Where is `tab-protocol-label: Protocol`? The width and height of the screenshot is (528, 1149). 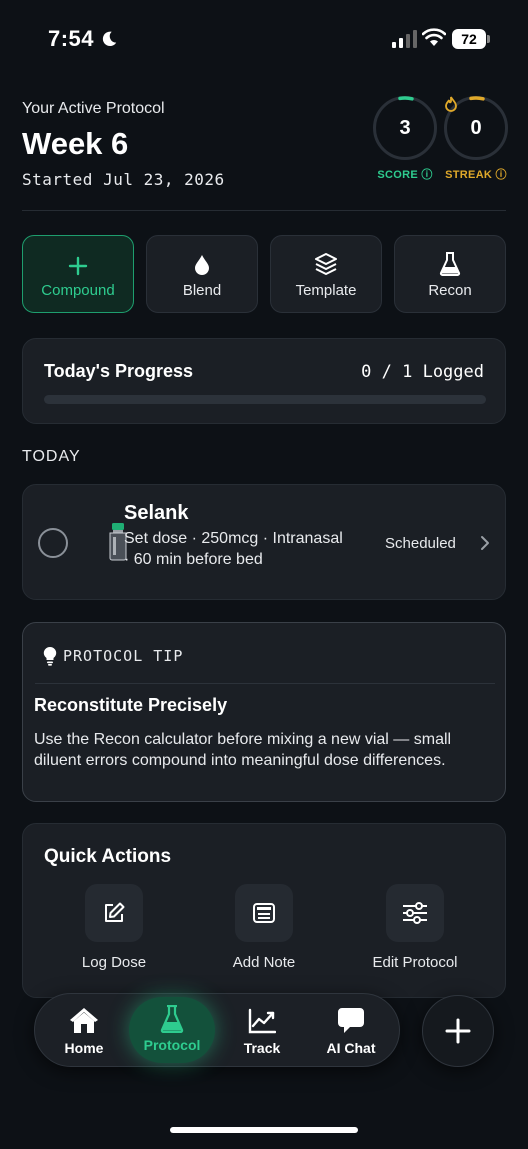 tab-protocol-label: Protocol is located at coordinates (172, 1045).